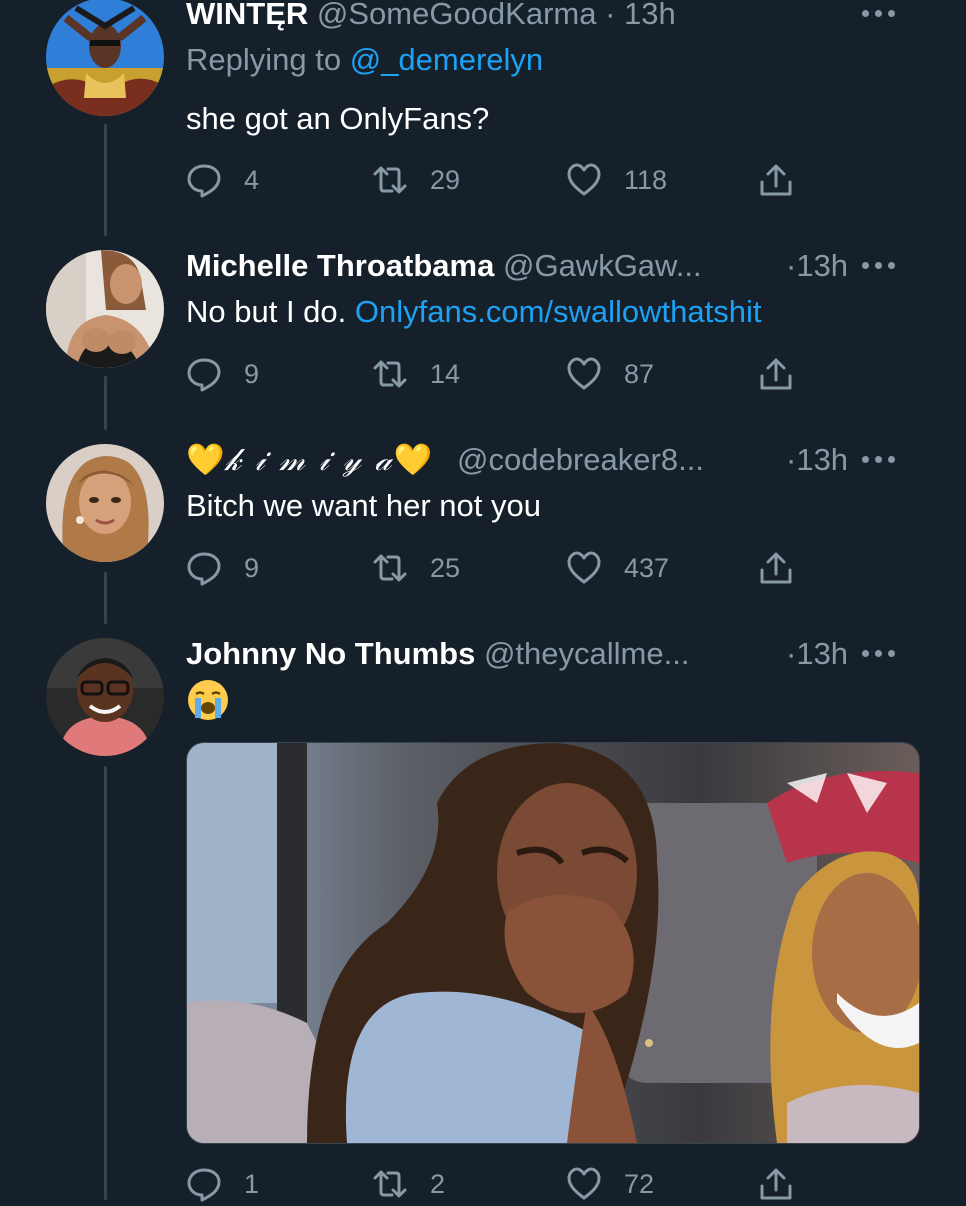  Describe the element at coordinates (266, 311) in the screenshot. I see `tweet-text-plain: No but I do.` at that location.